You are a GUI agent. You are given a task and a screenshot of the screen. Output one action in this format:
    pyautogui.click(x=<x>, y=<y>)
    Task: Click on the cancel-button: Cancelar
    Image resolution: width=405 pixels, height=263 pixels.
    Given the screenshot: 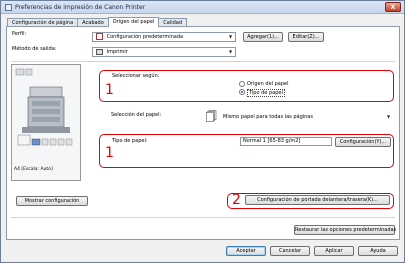 What is the action you would take?
    pyautogui.click(x=290, y=251)
    